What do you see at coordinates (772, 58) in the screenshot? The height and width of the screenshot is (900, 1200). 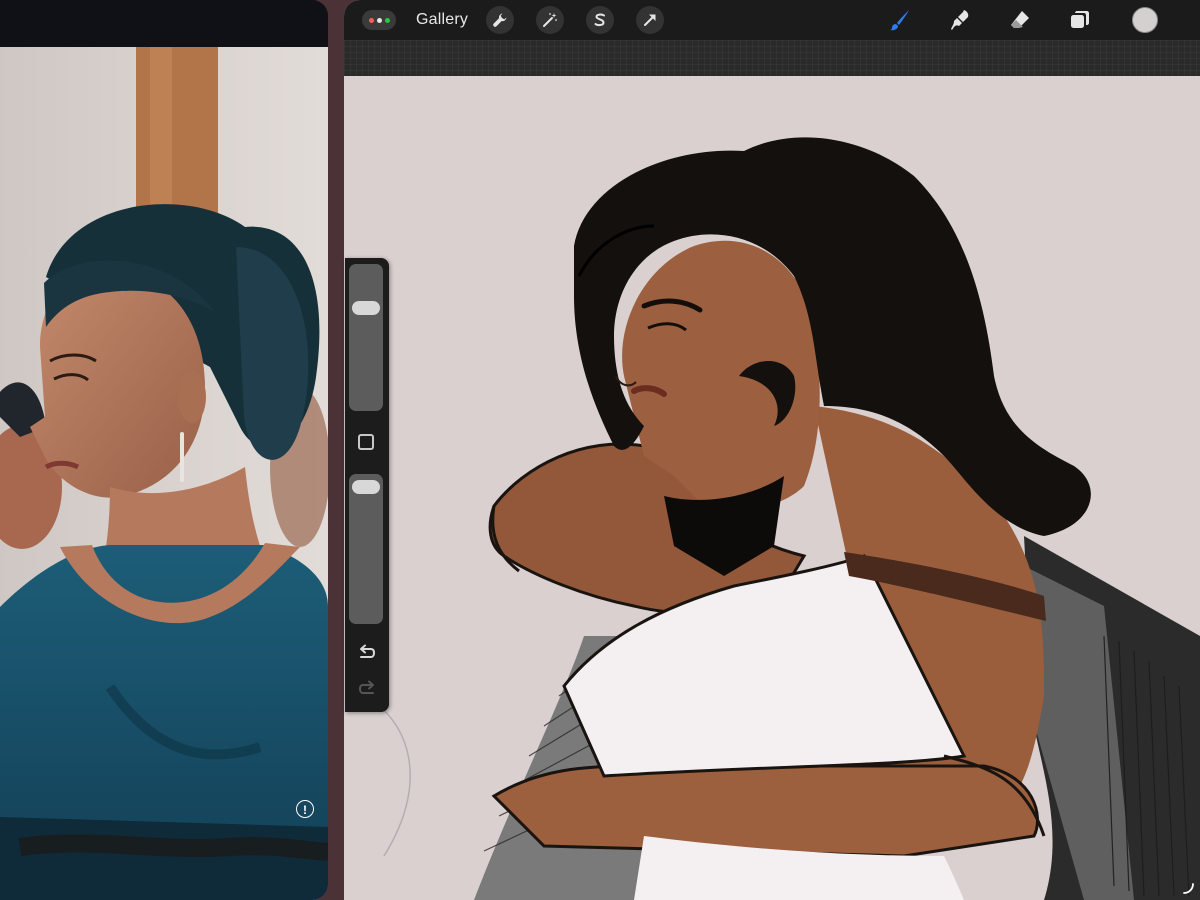 I see `toolbar-shadow-strip` at bounding box center [772, 58].